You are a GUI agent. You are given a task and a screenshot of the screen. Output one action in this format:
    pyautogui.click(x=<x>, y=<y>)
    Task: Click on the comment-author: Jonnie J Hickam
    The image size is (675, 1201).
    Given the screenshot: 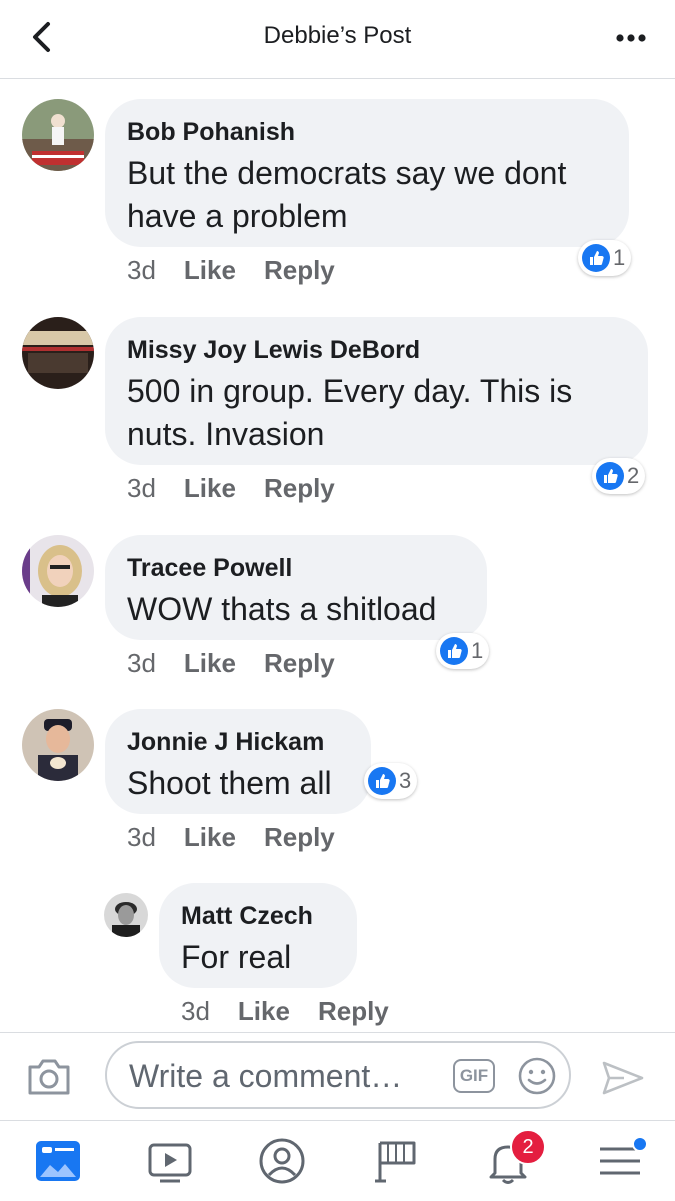 What is the action you would take?
    pyautogui.click(x=225, y=742)
    